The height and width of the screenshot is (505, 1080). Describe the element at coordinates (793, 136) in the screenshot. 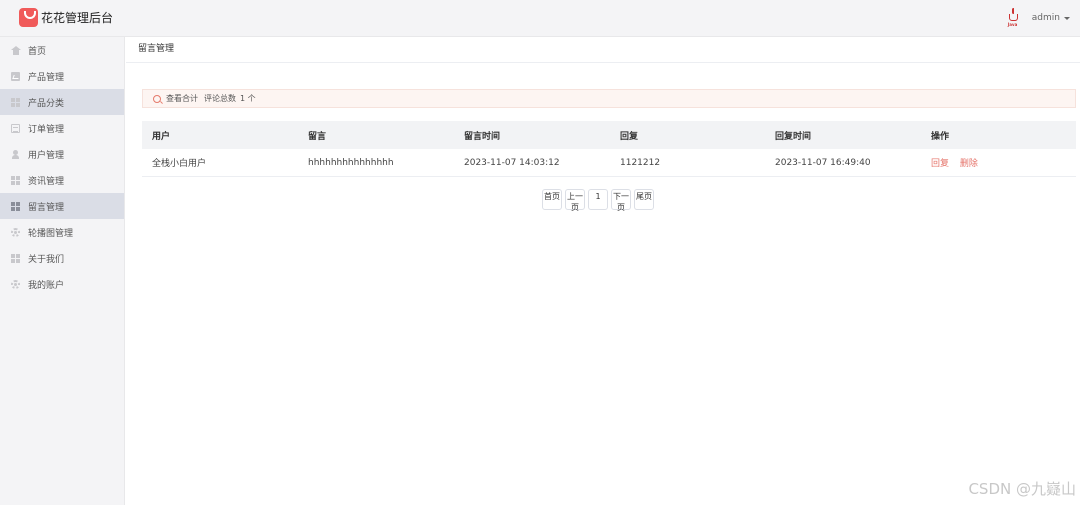

I see `column-header-reply-time: 回复时间` at that location.